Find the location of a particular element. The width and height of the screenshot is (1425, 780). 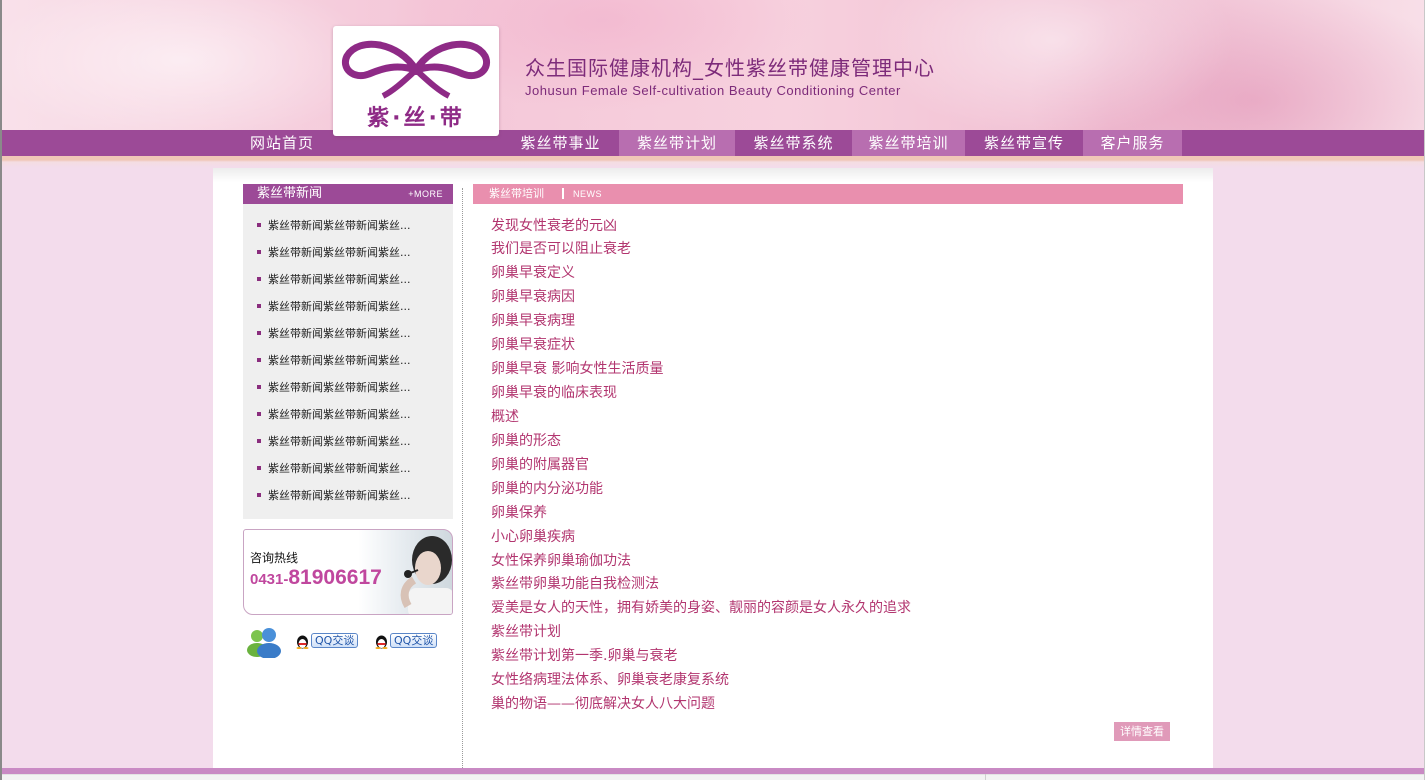

nav-item-training: 紫丝带培训 is located at coordinates (908, 143).